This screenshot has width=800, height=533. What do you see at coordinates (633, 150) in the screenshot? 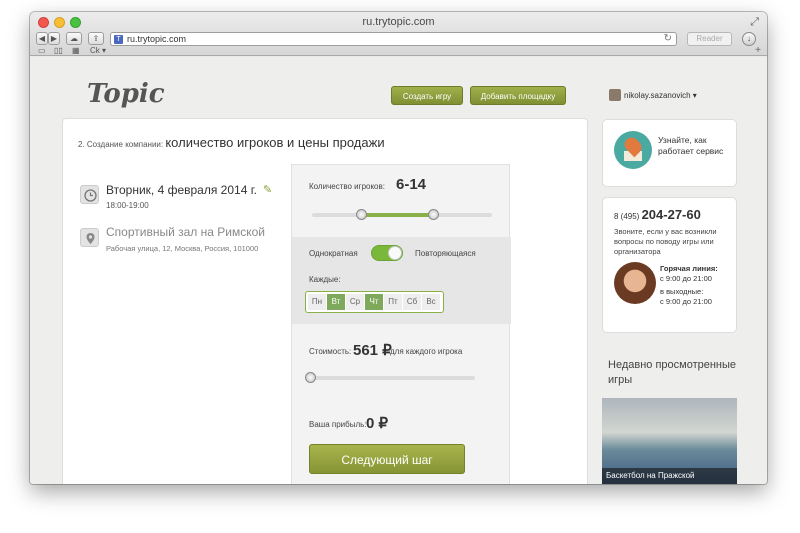
I see `map-pin-icon` at bounding box center [633, 150].